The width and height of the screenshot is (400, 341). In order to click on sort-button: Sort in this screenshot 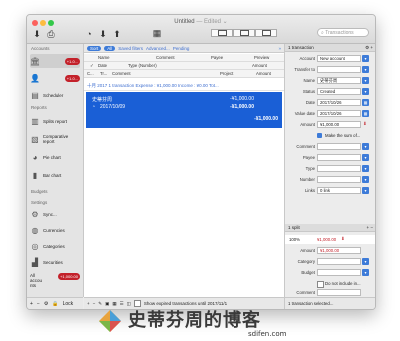, I will do `click(94, 48)`.